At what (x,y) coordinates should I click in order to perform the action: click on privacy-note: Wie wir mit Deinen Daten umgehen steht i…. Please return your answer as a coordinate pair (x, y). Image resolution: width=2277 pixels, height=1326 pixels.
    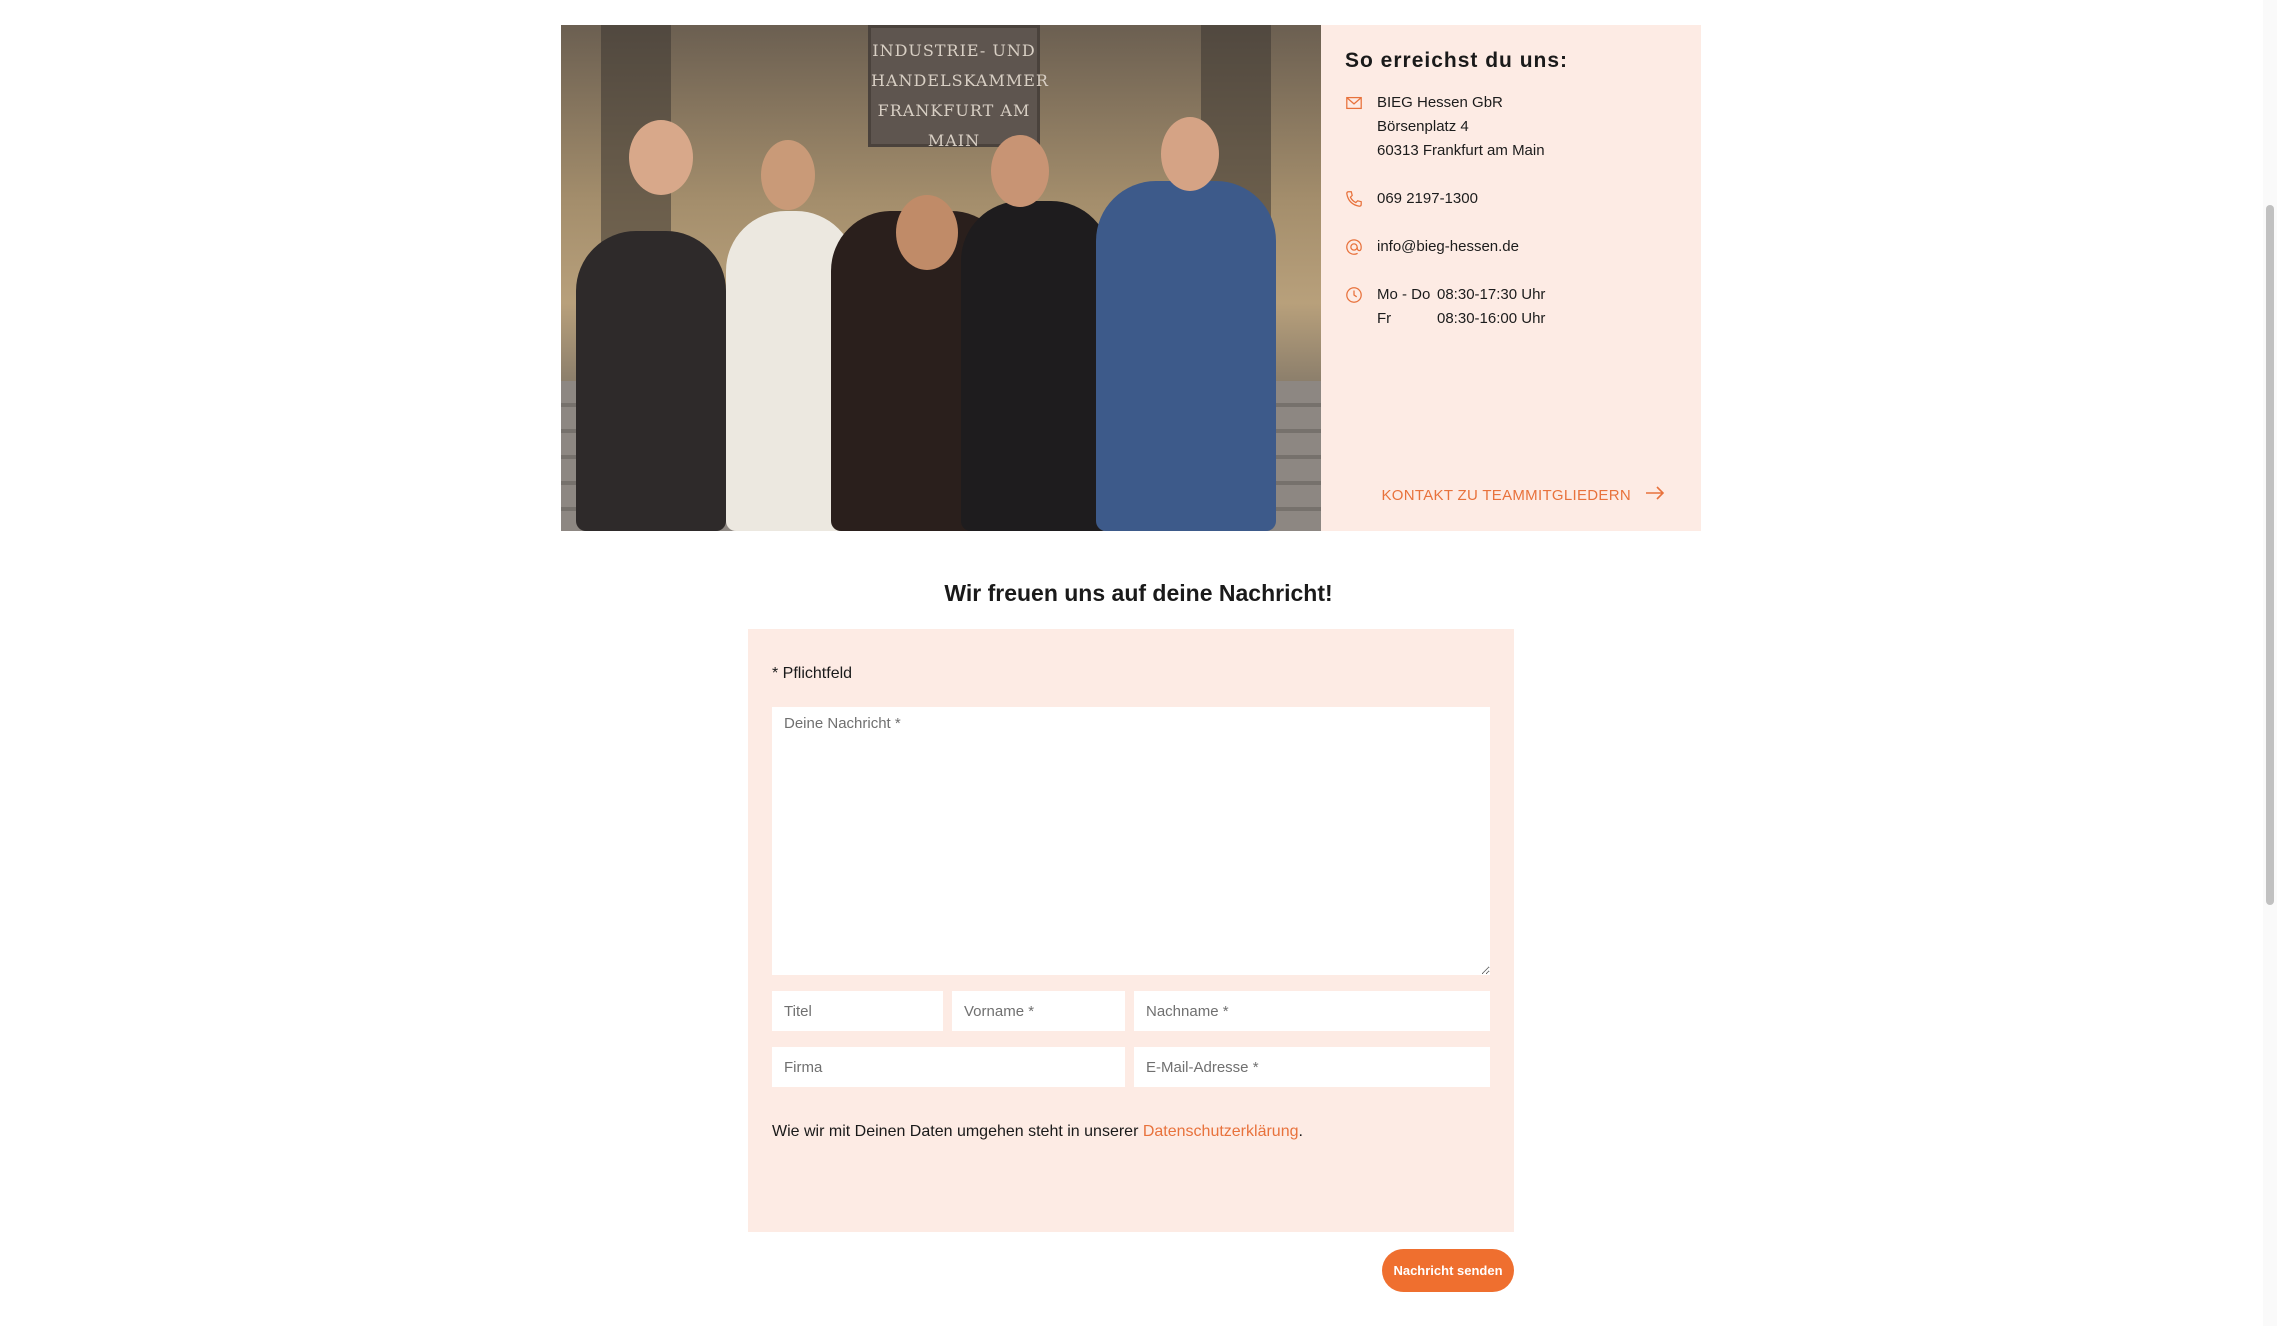
    Looking at the image, I should click on (1037, 1131).